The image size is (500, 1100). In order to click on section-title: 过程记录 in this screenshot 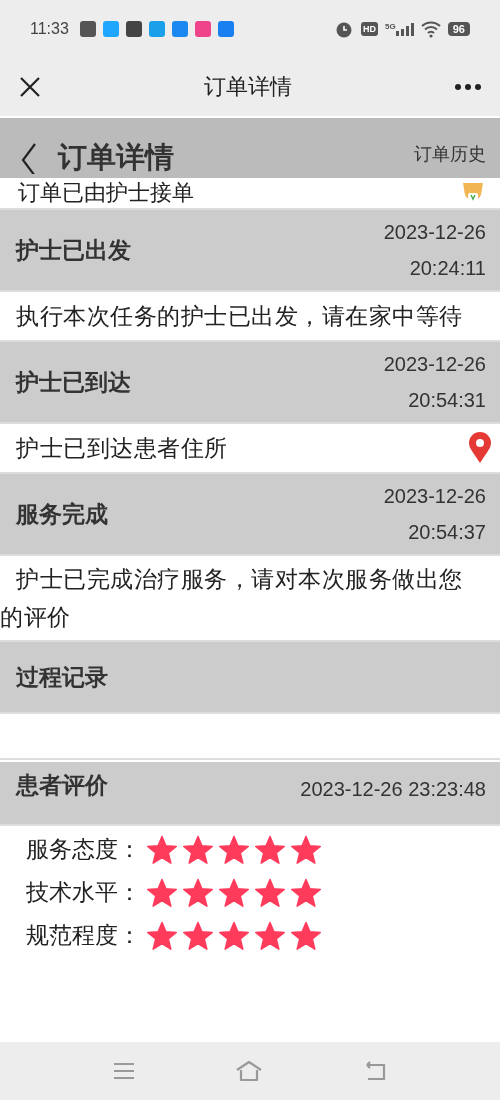, I will do `click(62, 677)`.